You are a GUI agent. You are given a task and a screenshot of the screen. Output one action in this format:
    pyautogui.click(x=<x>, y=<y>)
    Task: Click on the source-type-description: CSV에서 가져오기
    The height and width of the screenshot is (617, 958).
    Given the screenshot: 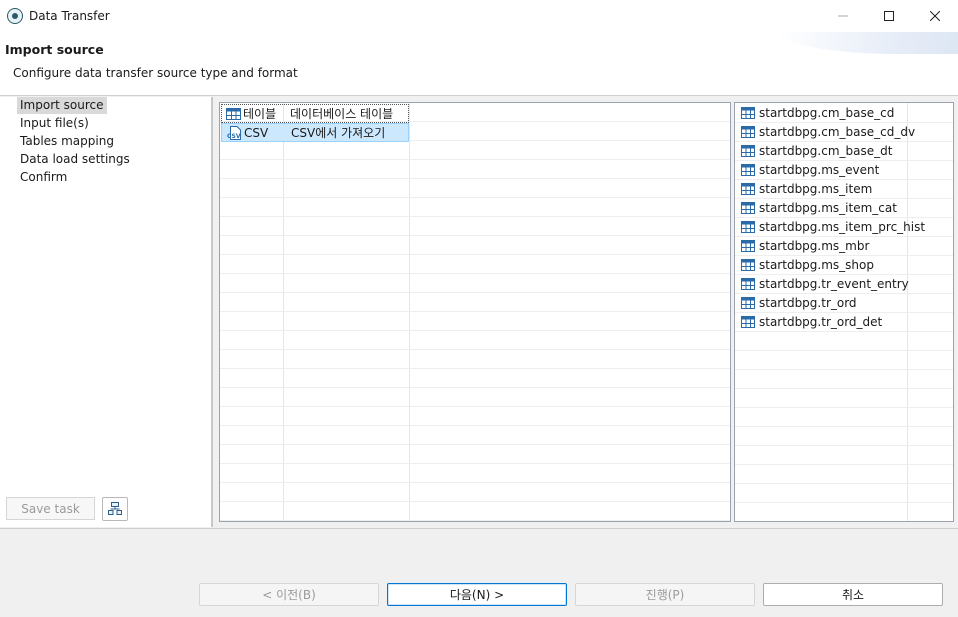 What is the action you would take?
    pyautogui.click(x=338, y=133)
    